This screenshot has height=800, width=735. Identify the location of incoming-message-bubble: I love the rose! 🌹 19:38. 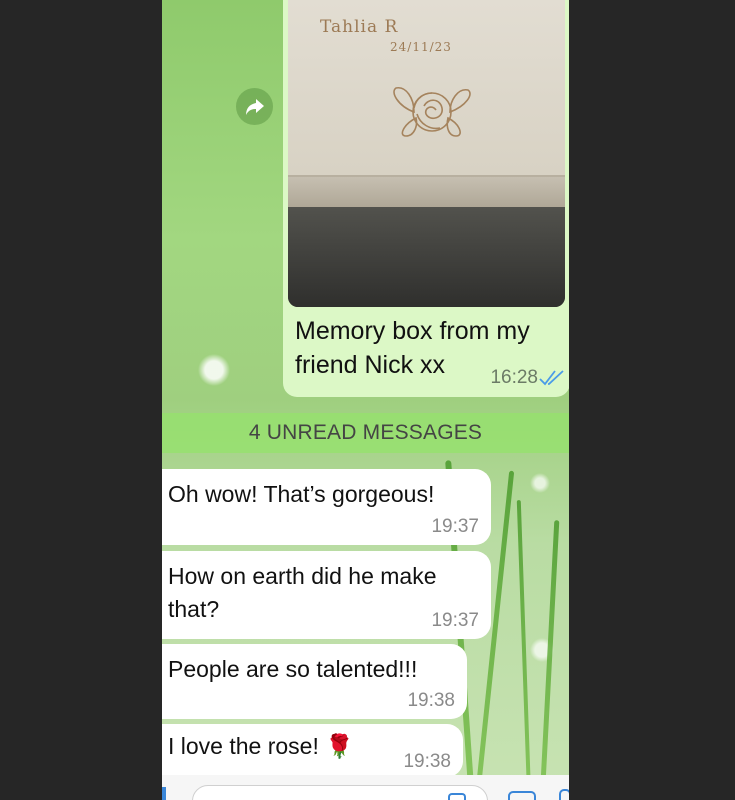
(312, 750).